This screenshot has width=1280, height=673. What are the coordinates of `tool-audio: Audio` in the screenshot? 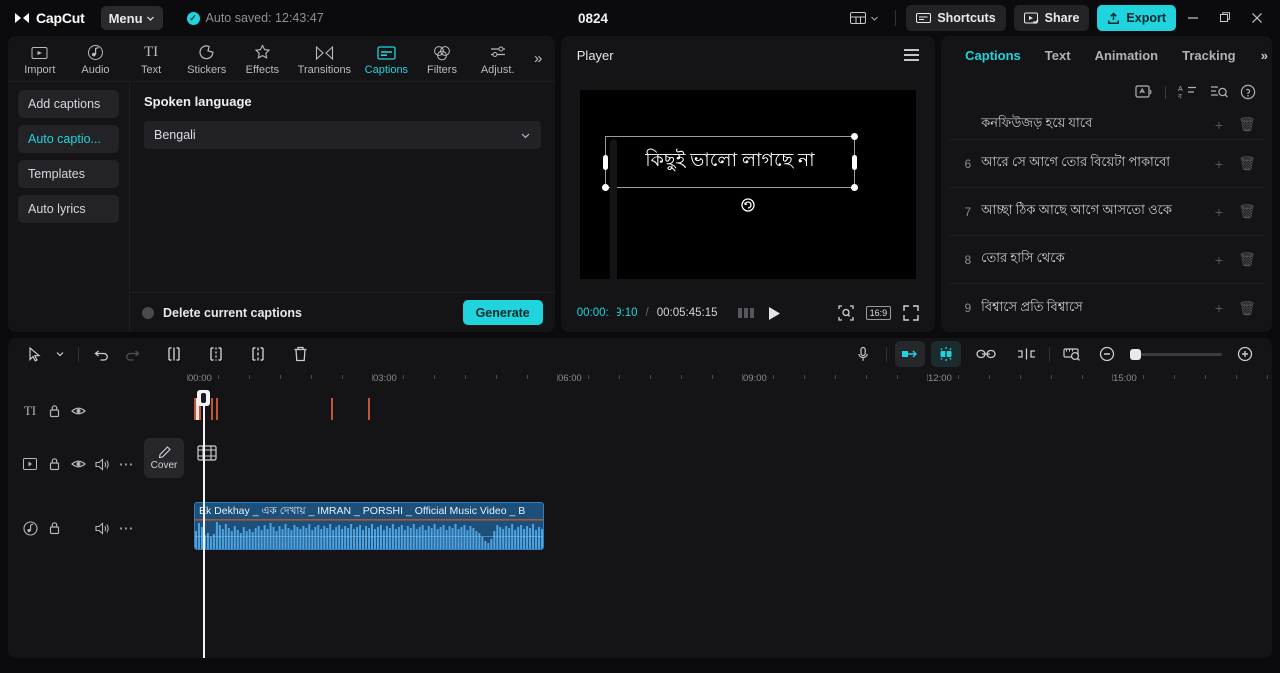 It's located at (96, 58).